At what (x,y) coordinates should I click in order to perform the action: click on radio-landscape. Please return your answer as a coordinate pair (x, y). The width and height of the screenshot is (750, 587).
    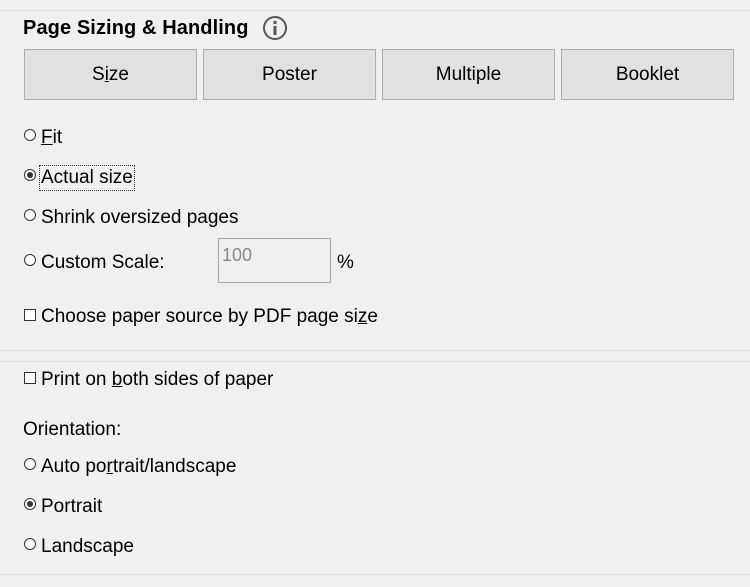
    Looking at the image, I should click on (30, 544).